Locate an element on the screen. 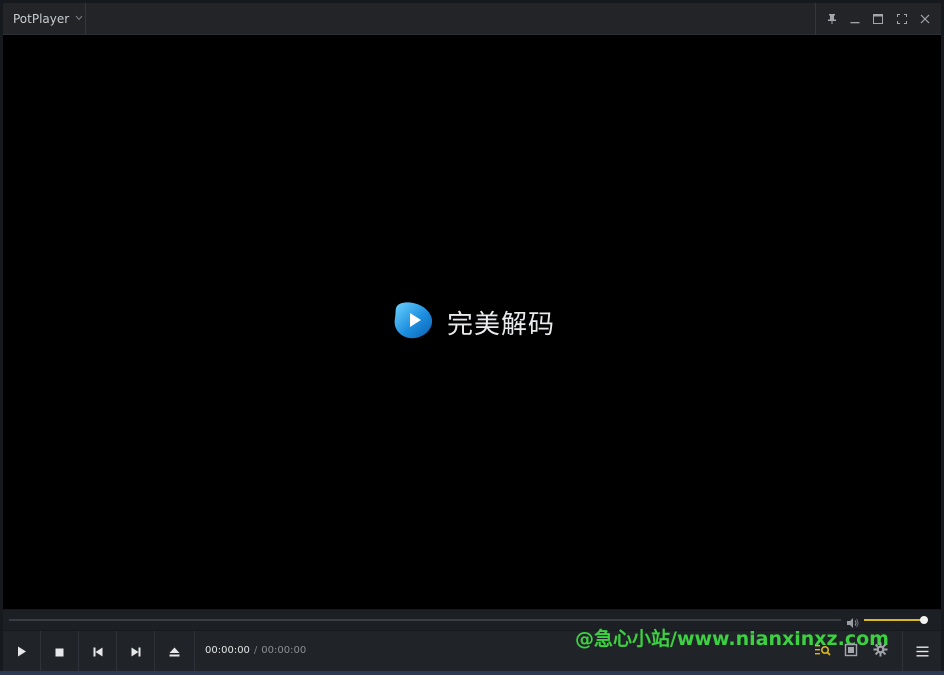  app-title: PotPlayer is located at coordinates (41, 18).